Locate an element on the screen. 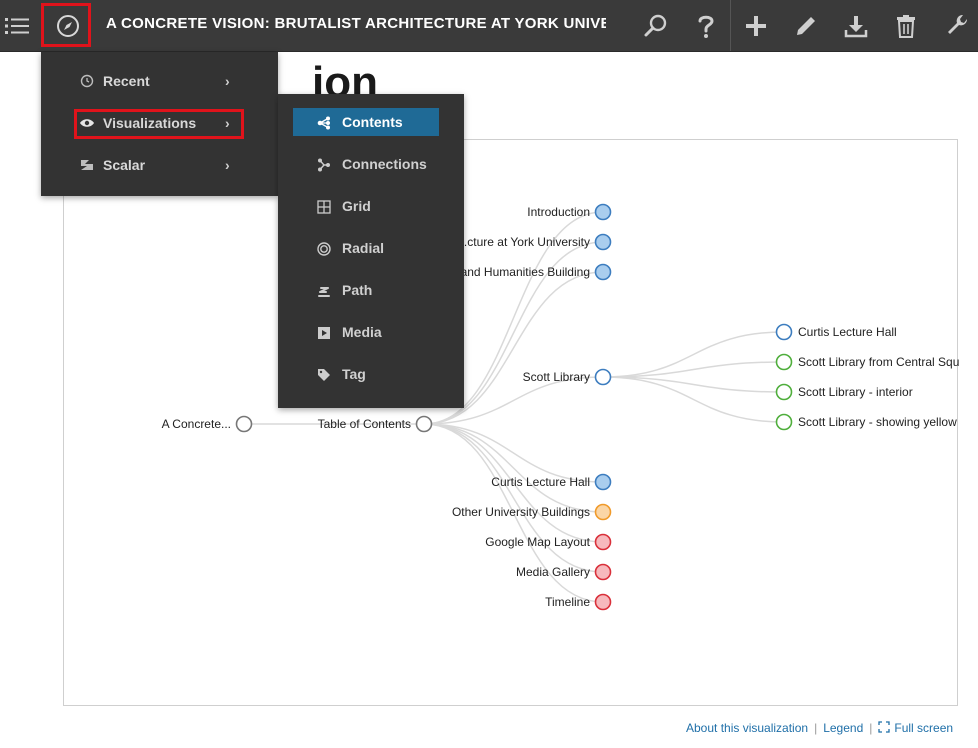 The height and width of the screenshot is (748, 978). tree-node-scott-child: Curtis Lecture Hall is located at coordinates (836, 332).